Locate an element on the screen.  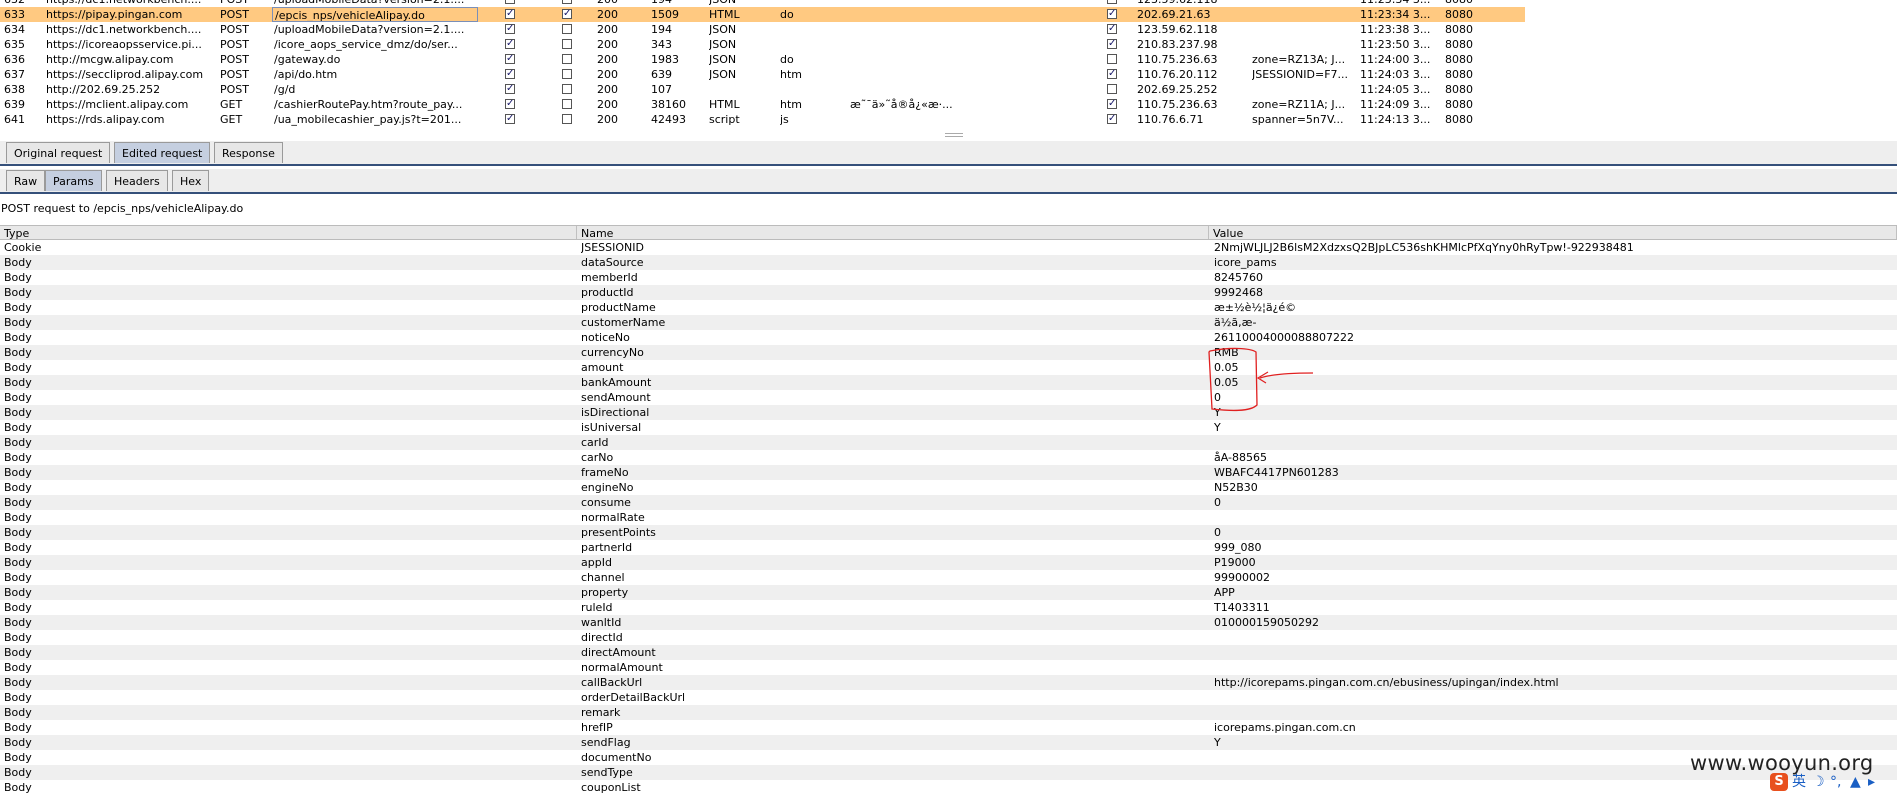
tab-edited-request: Edited request is located at coordinates (162, 152).